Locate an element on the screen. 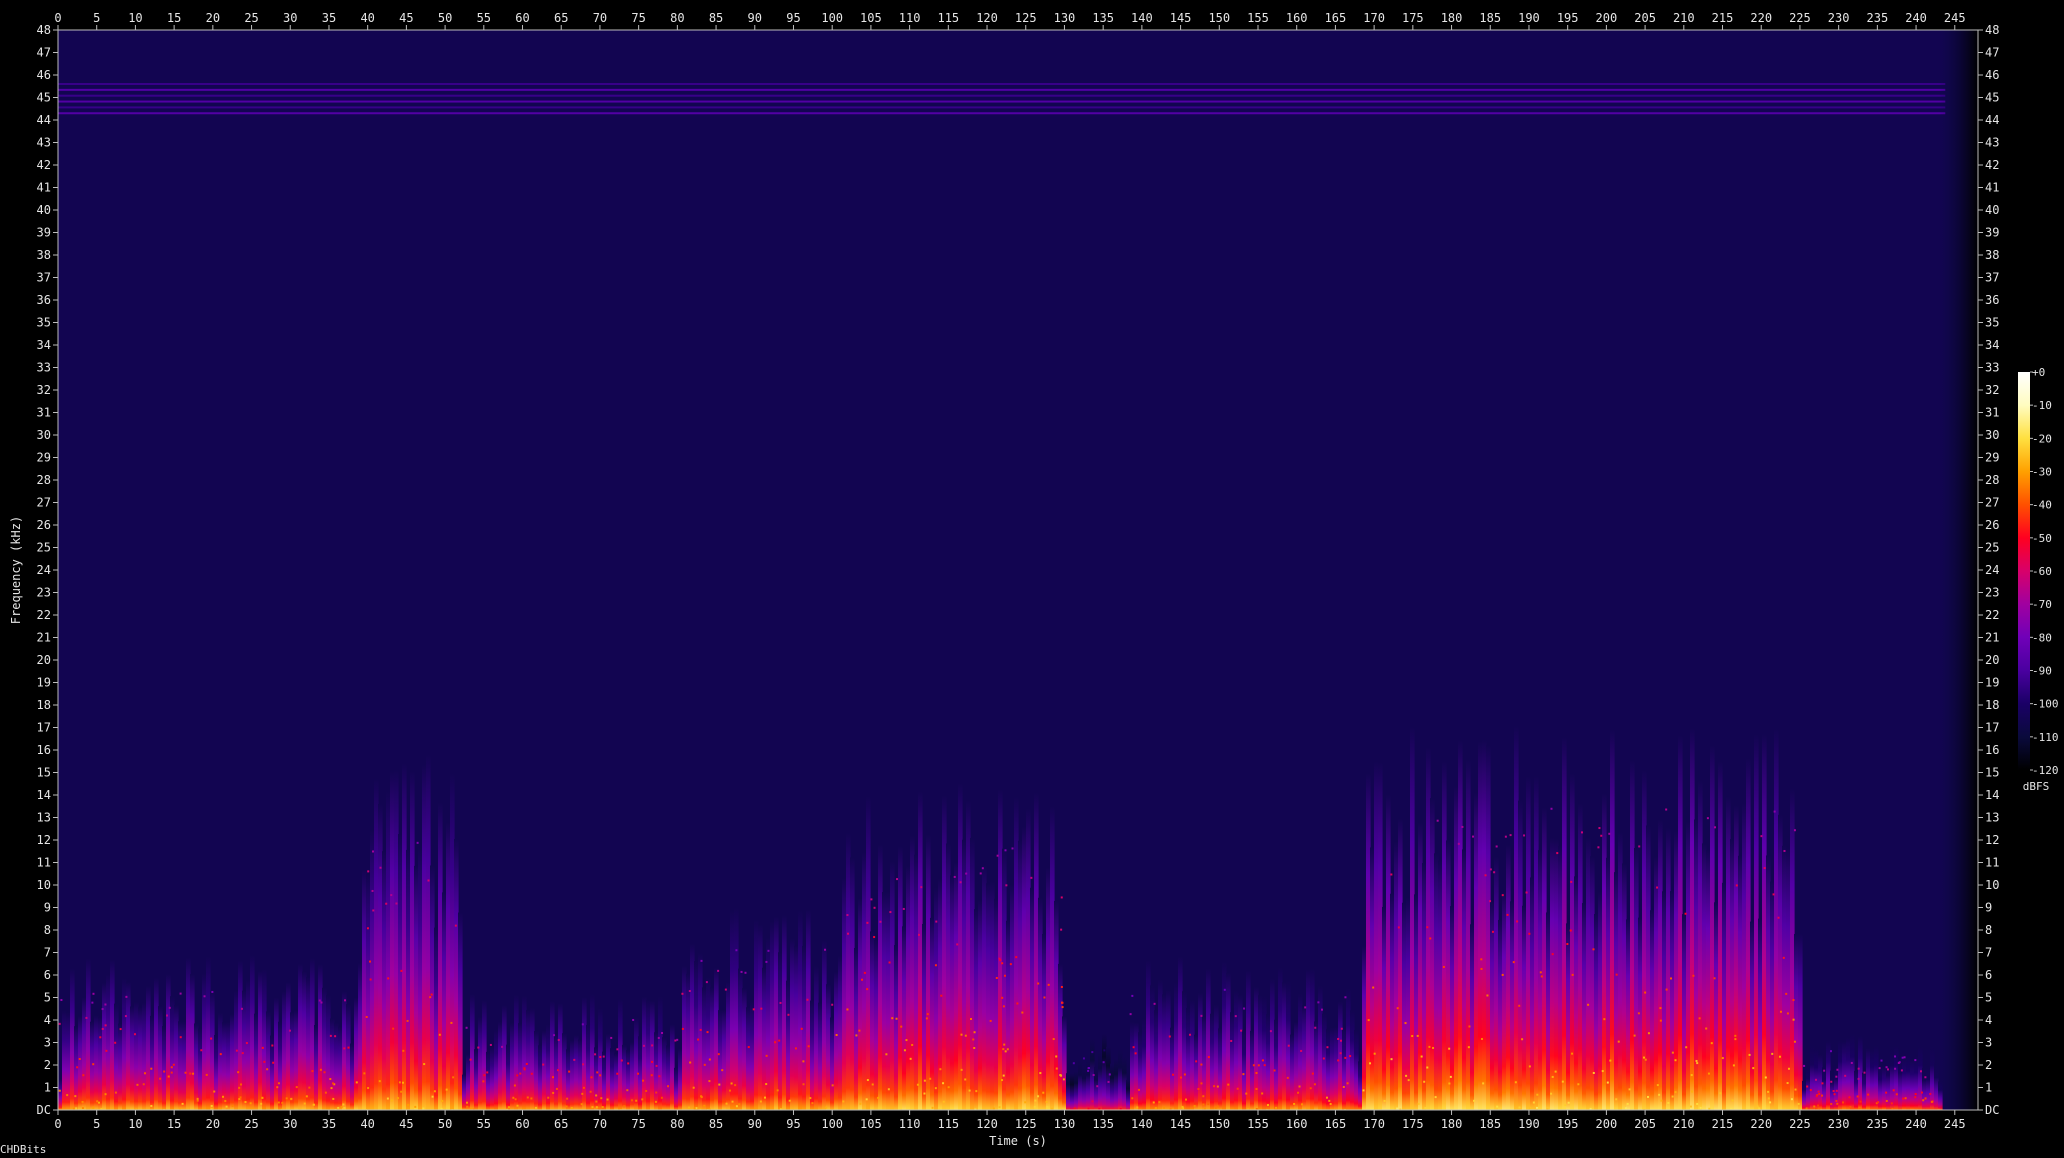 This screenshot has height=1158, width=2064. tone-band-line is located at coordinates (1002, 101).